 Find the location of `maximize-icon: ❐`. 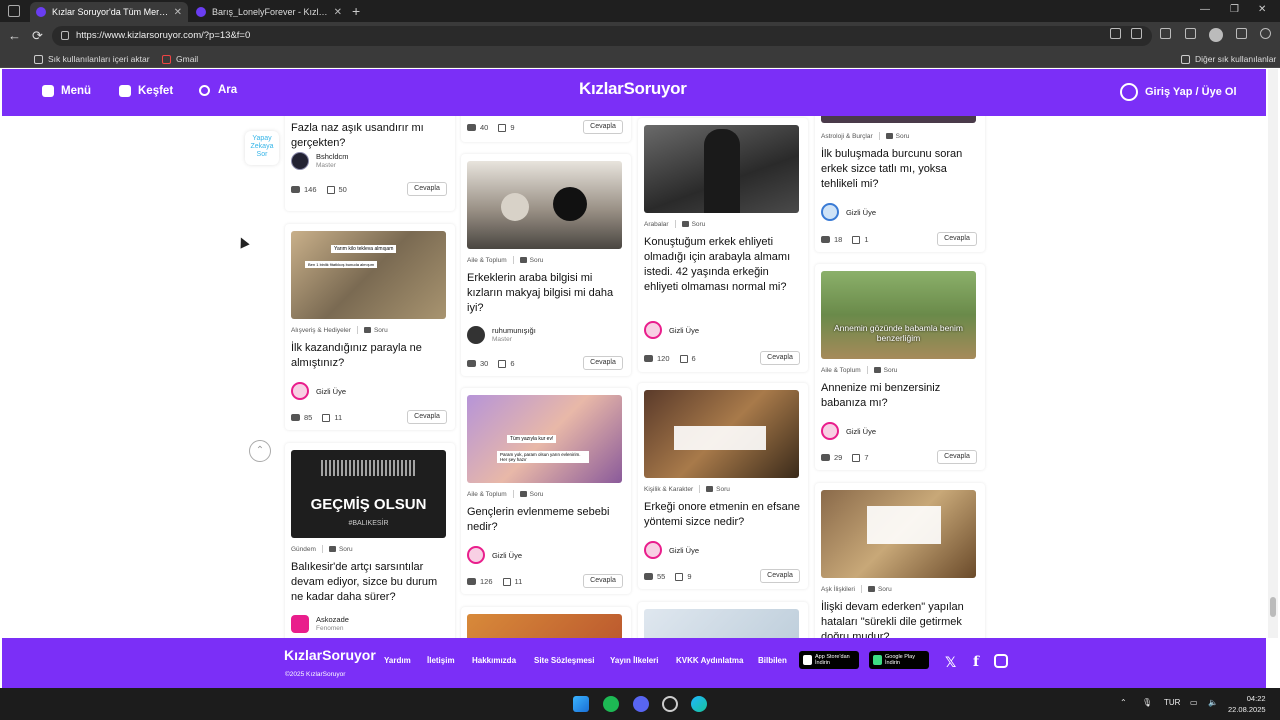

maximize-icon: ❐ is located at coordinates (1234, 9).